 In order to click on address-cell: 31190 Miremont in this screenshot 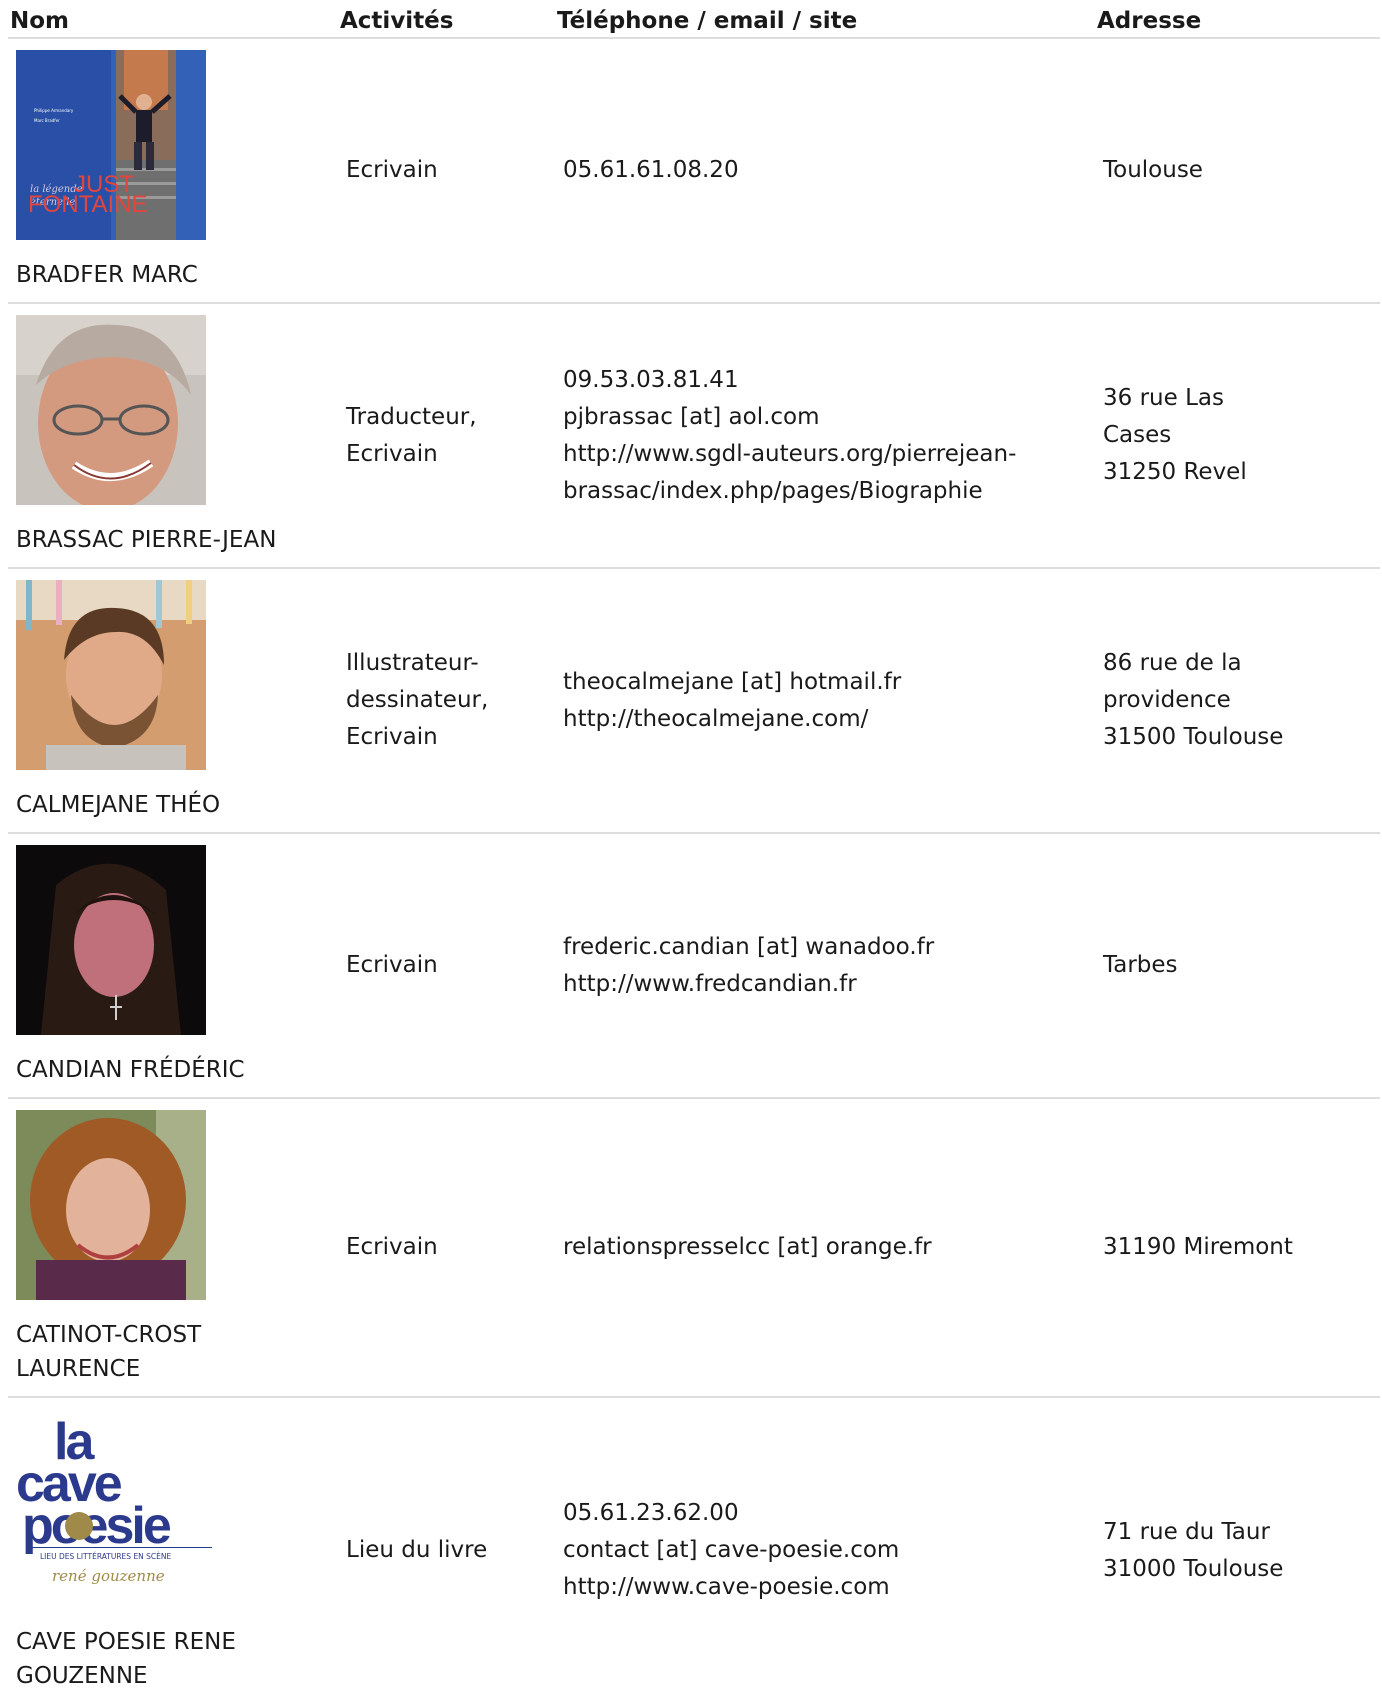, I will do `click(1237, 1248)`.